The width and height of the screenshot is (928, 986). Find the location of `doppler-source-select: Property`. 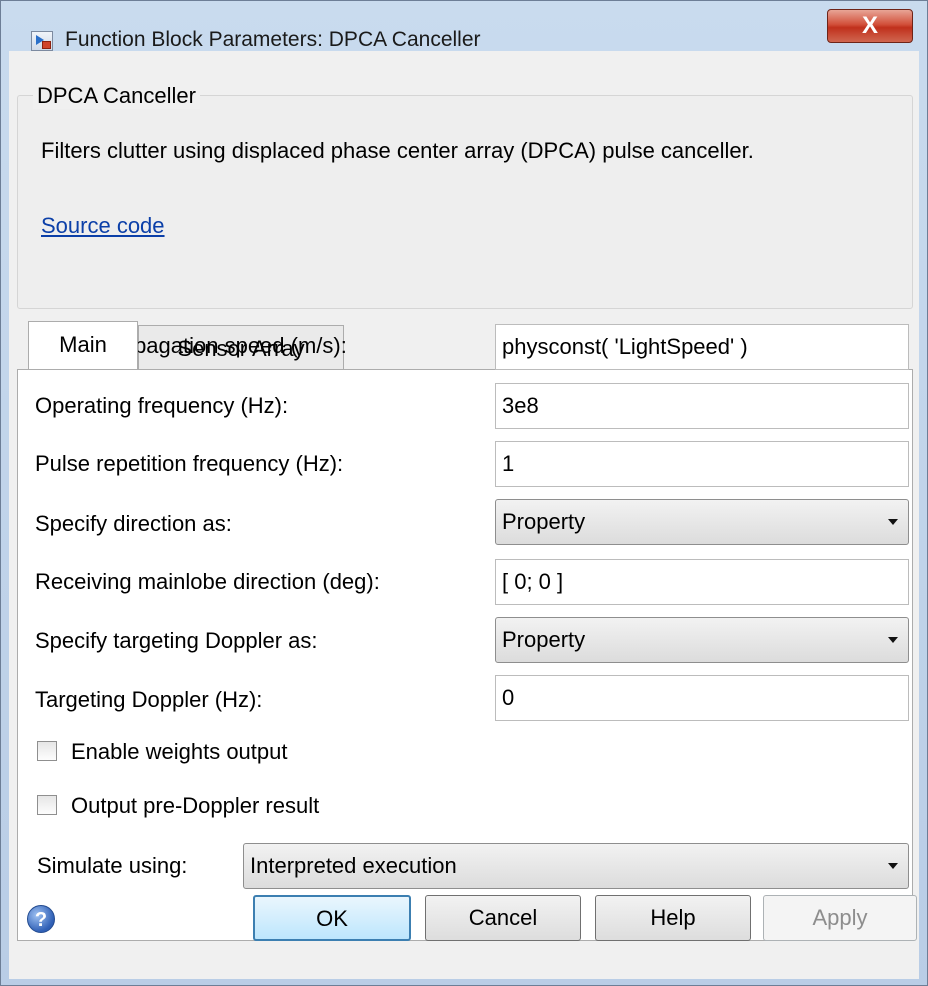

doppler-source-select: Property is located at coordinates (702, 640).